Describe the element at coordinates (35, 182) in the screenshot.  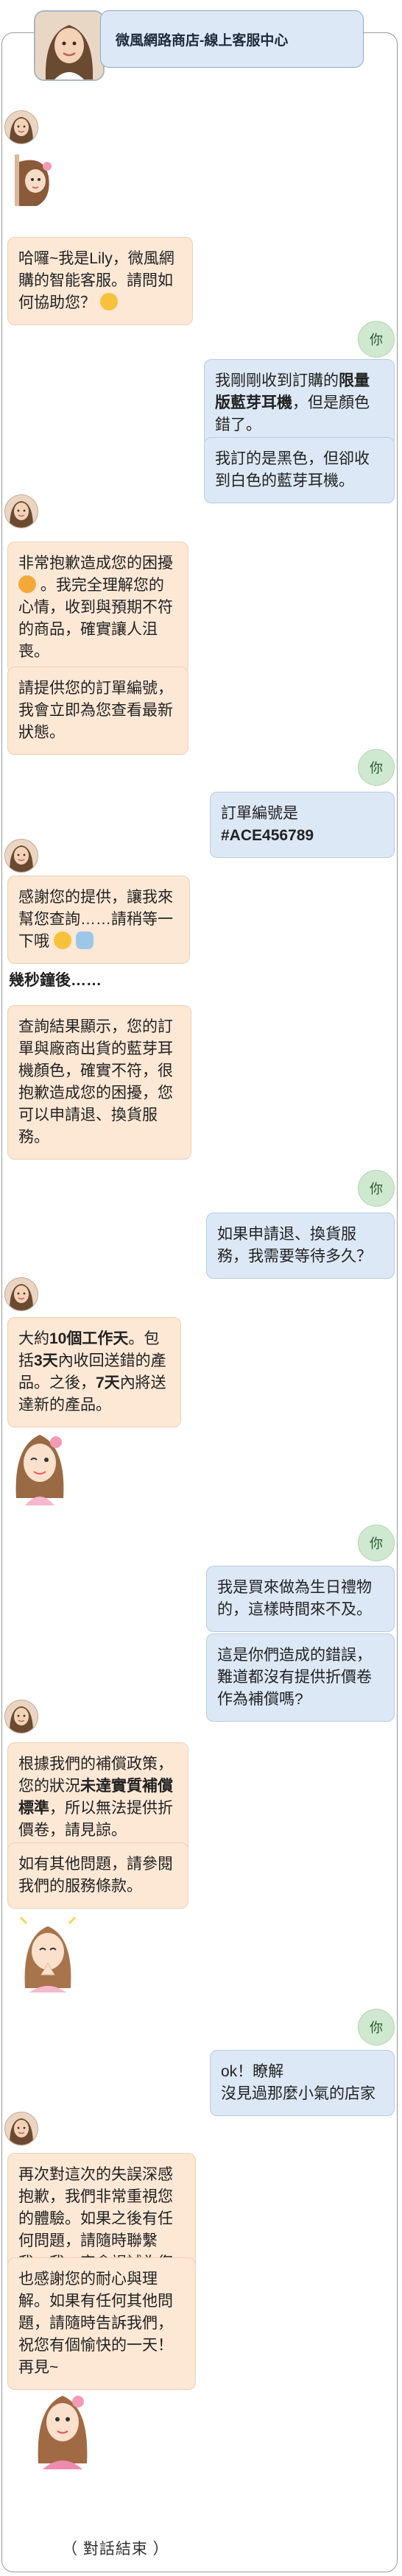
I see `agent-peek-sticker` at that location.